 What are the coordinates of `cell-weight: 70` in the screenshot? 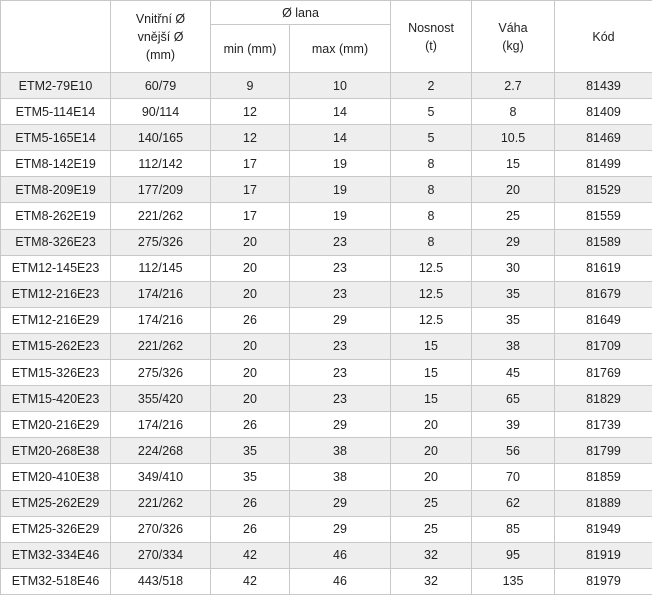 It's located at (513, 477).